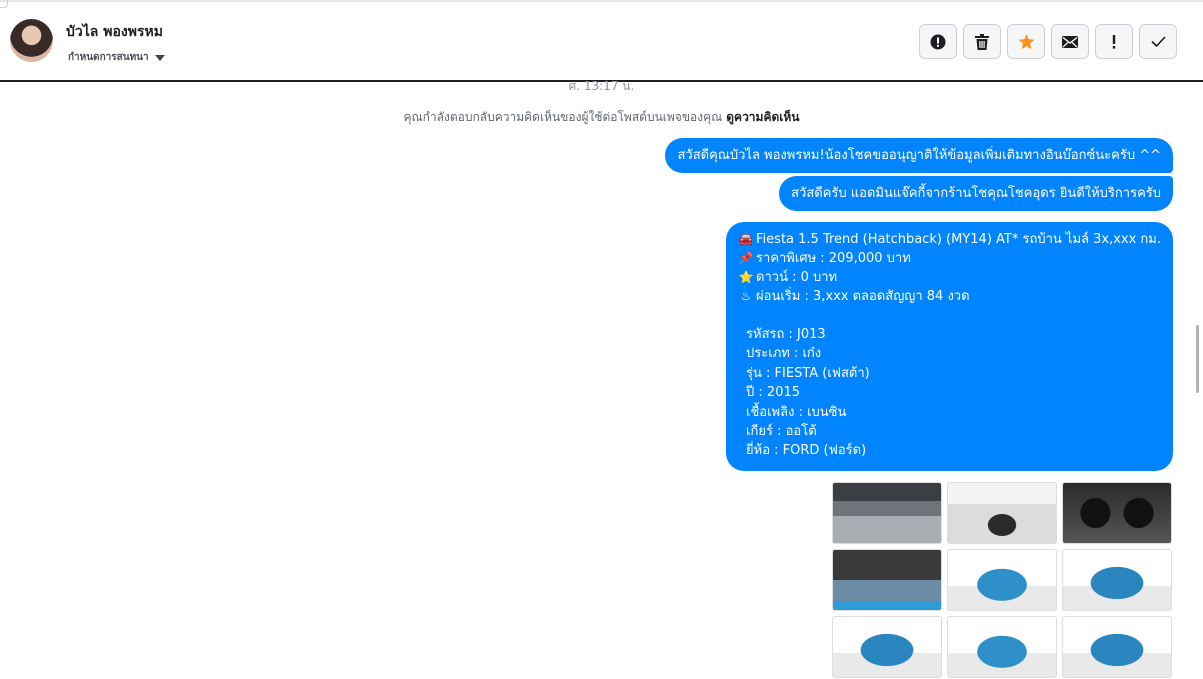 This screenshot has width=1203, height=679. What do you see at coordinates (601, 86) in the screenshot?
I see `message-timestamp: ศ. 13:17 น.` at bounding box center [601, 86].